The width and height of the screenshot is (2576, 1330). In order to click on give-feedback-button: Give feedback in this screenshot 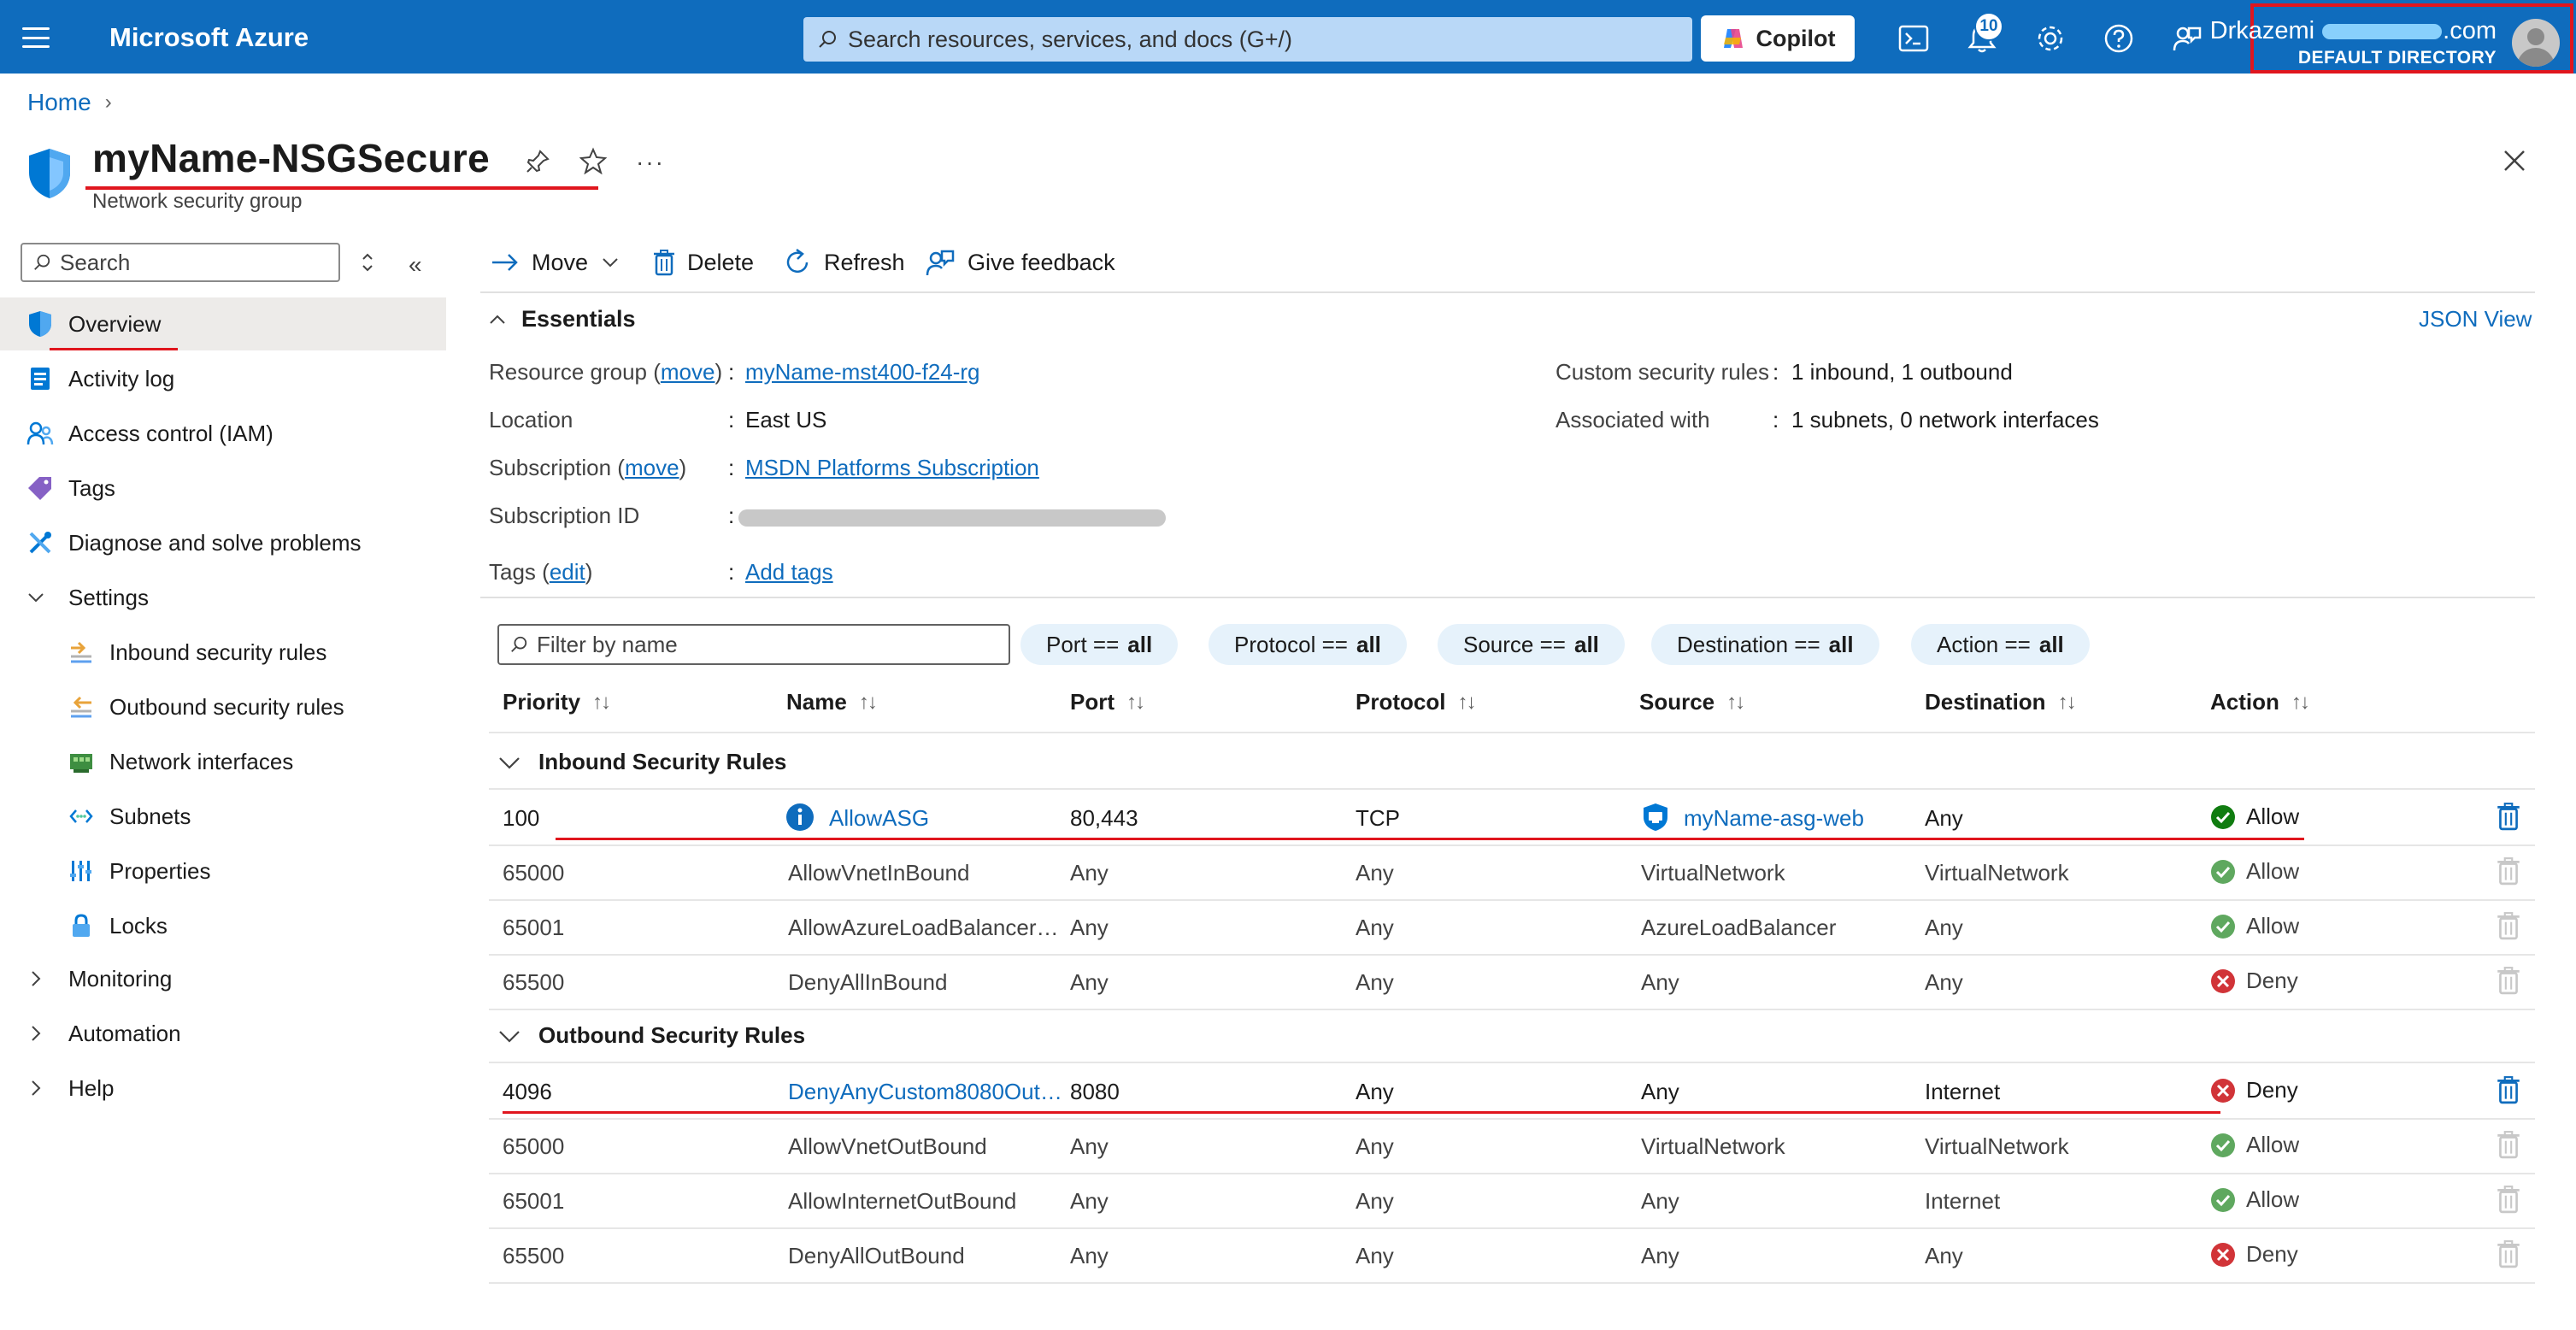, I will do `click(1020, 262)`.